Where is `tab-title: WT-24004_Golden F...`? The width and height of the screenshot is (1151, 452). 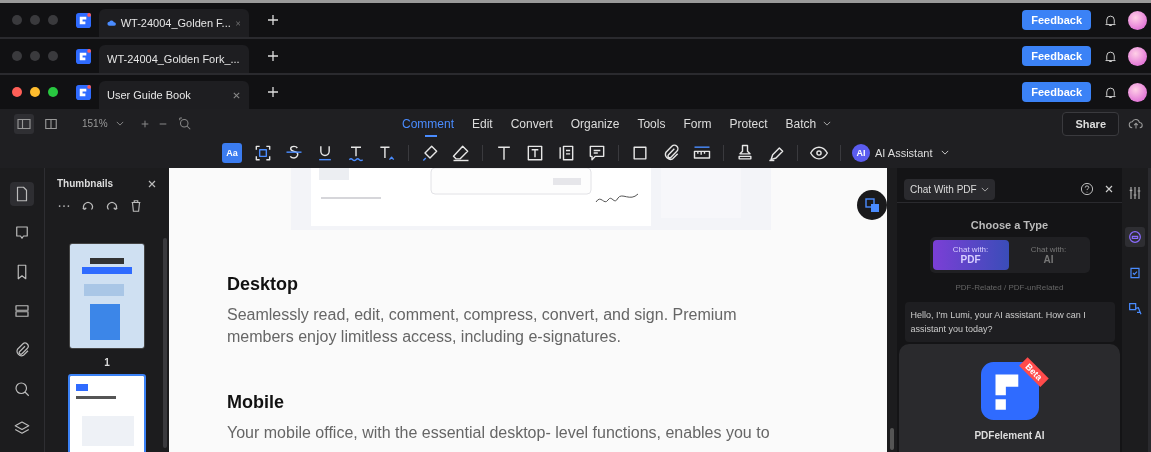 tab-title: WT-24004_Golden F... is located at coordinates (175, 23).